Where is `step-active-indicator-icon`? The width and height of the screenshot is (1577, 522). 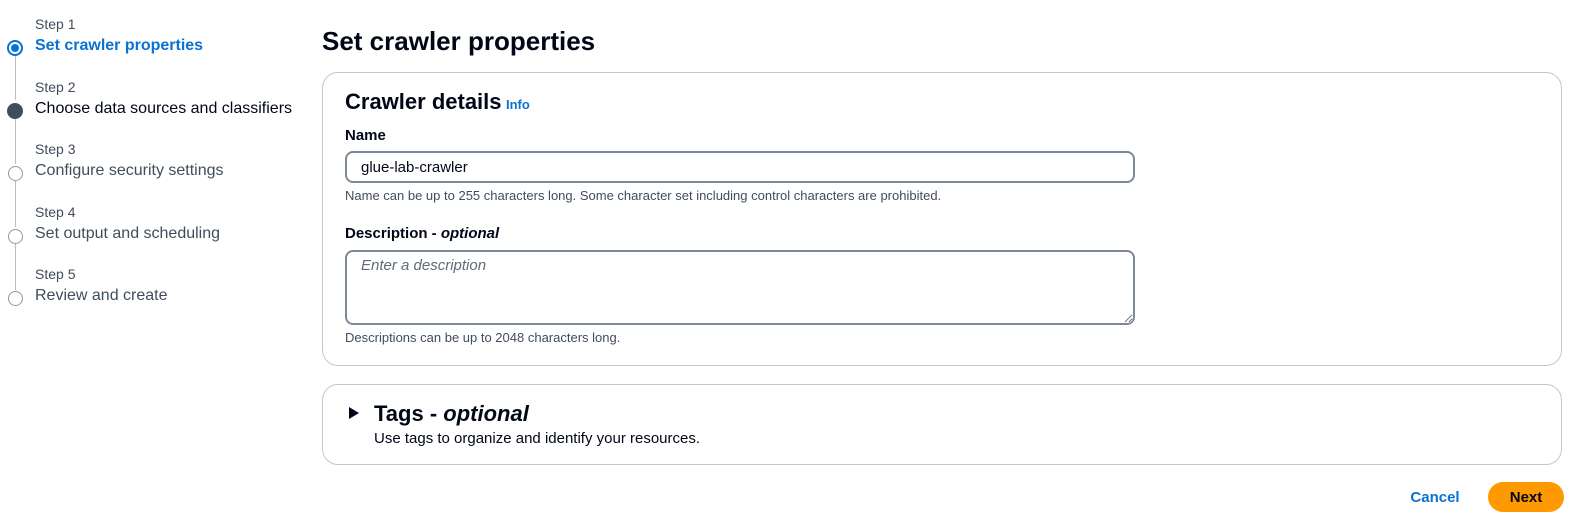 step-active-indicator-icon is located at coordinates (15, 48).